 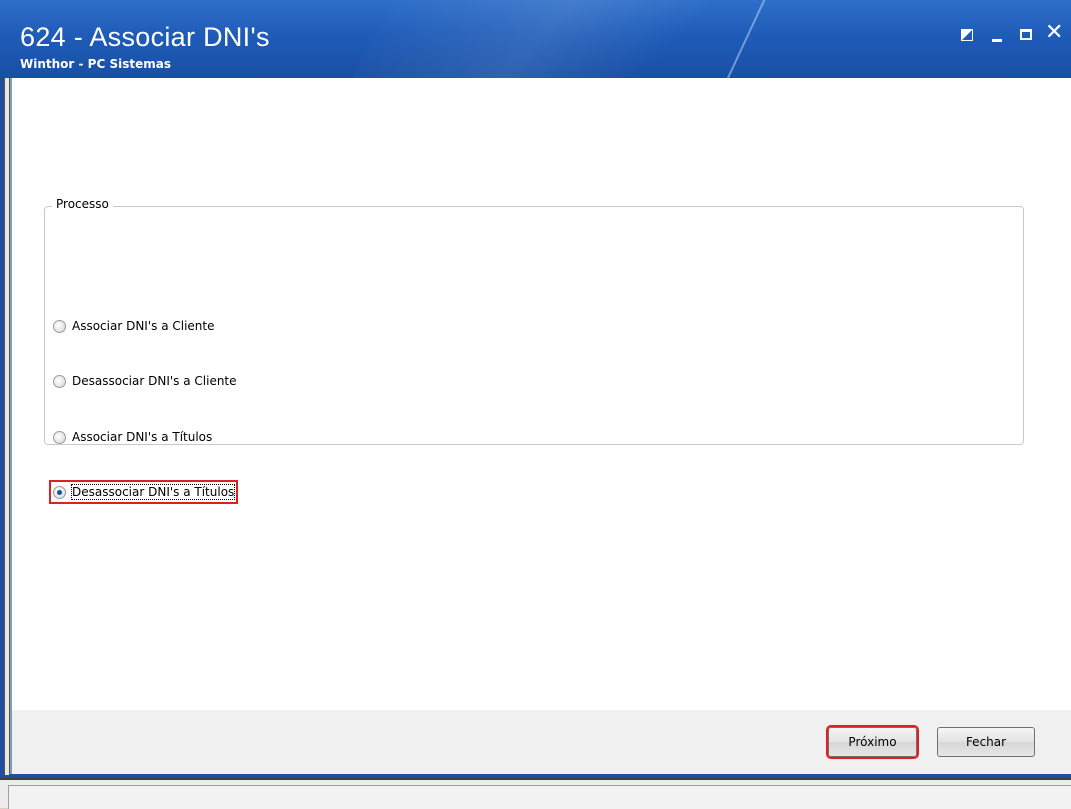 I want to click on radio-desassociar-cliente: Desassociar DNI's a Cliente, so click(x=145, y=381).